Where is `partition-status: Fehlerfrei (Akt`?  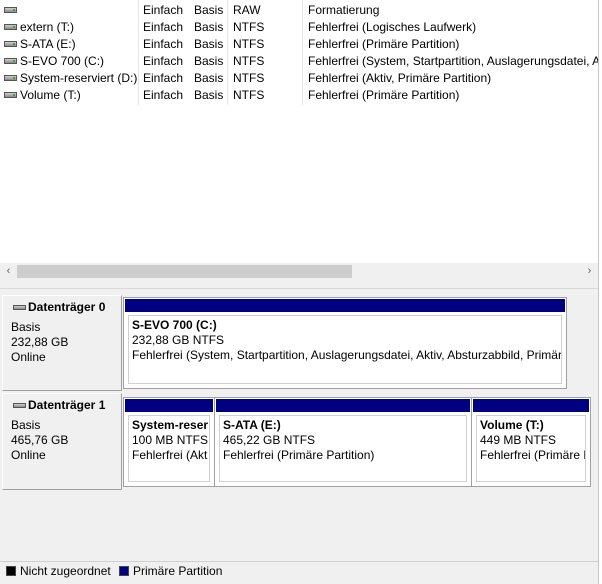
partition-status: Fehlerfrei (Akt is located at coordinates (170, 455).